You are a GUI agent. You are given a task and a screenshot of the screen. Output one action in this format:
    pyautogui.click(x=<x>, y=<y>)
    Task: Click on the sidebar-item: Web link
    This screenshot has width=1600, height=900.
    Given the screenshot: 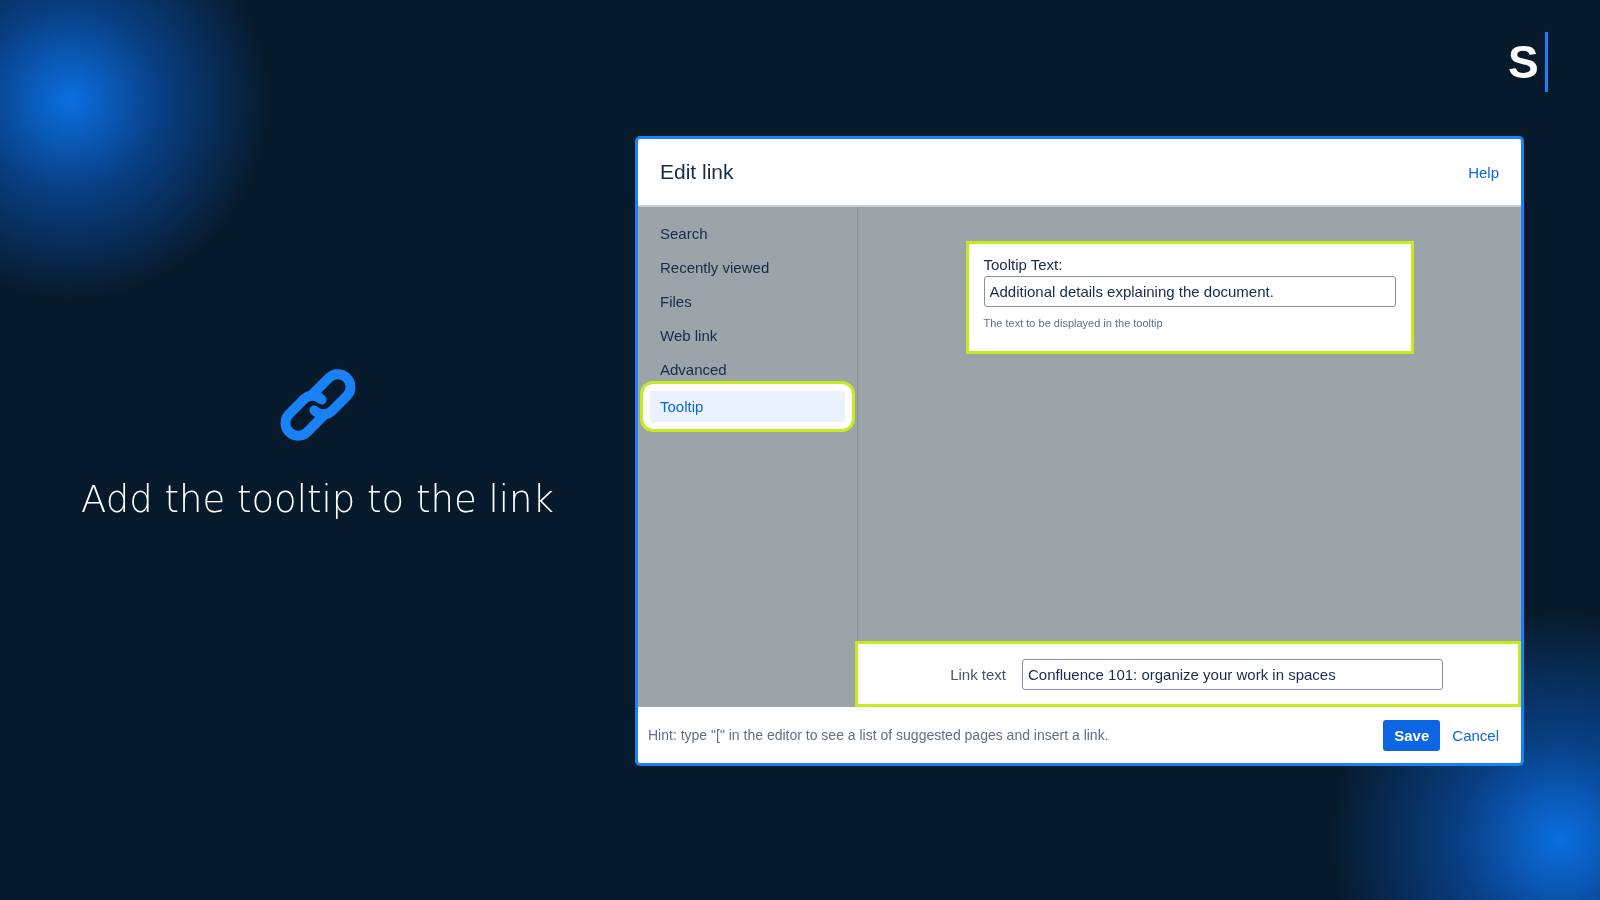 What is the action you would take?
    pyautogui.click(x=747, y=335)
    